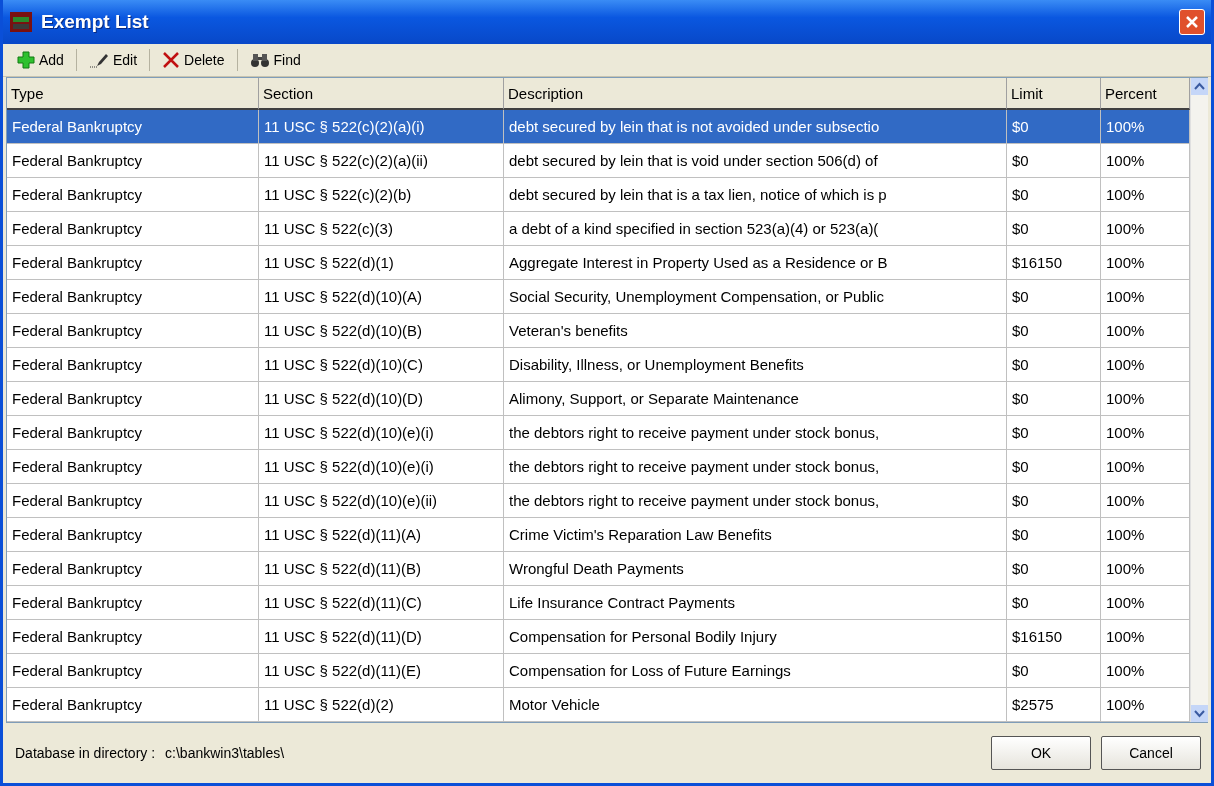  I want to click on column-header: Percent, so click(1145, 94).